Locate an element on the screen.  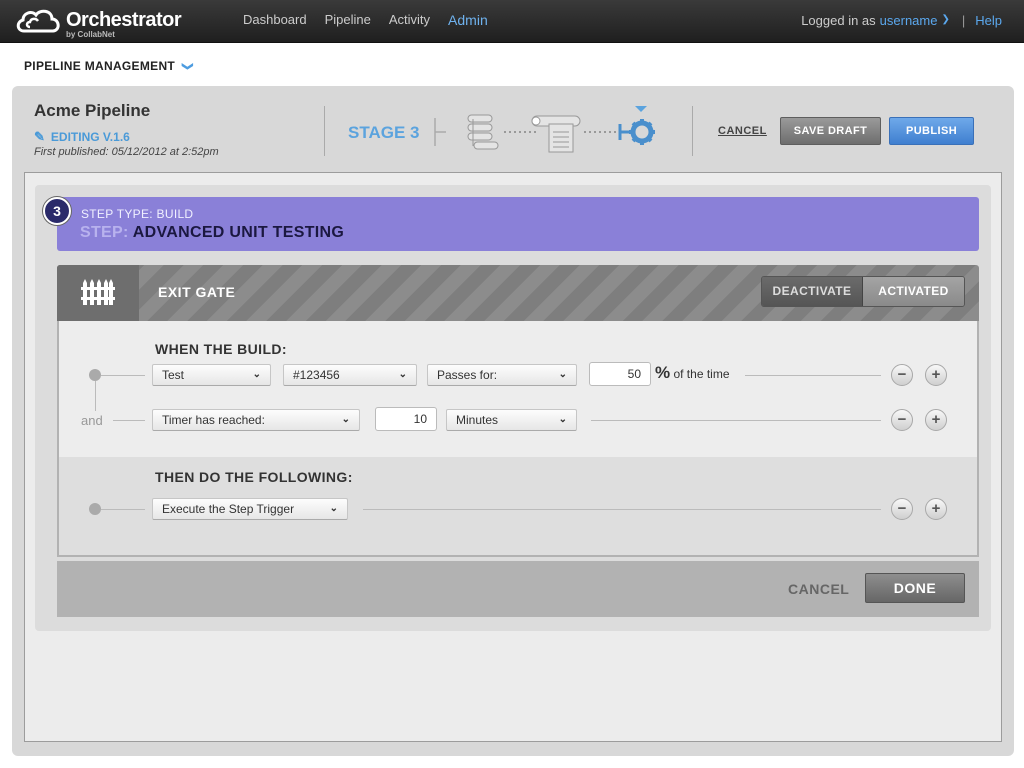
nav-activity: Activity is located at coordinates (409, 20).